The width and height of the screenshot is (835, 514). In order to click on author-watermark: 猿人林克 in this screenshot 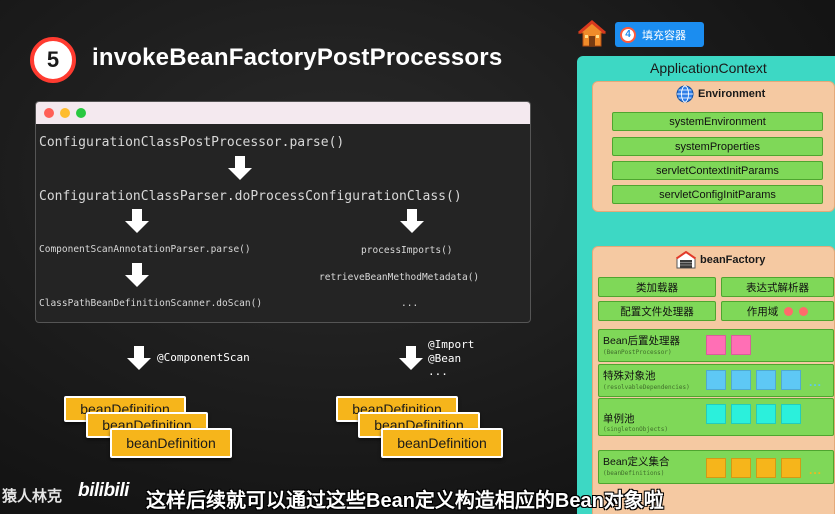, I will do `click(32, 496)`.